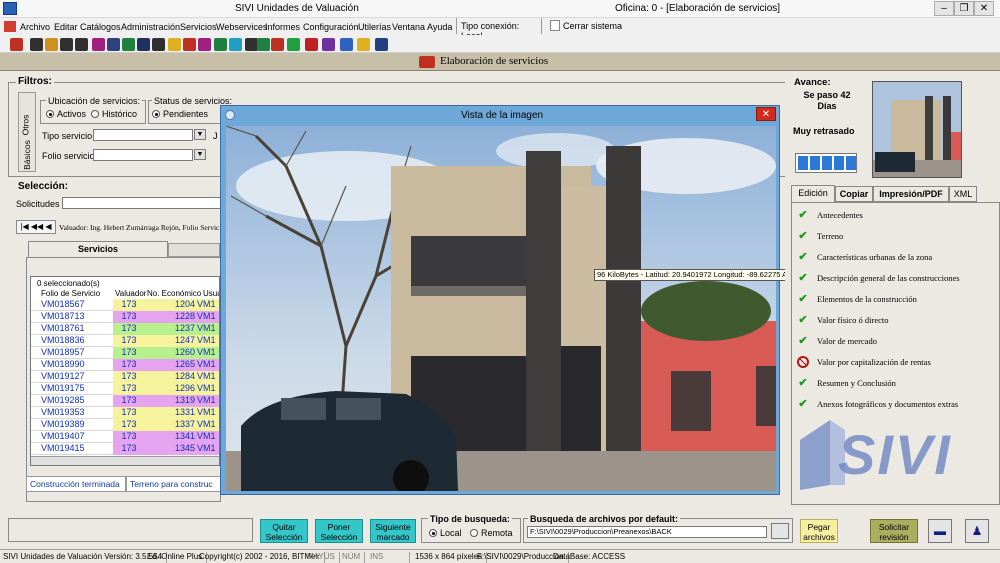 The width and height of the screenshot is (1000, 563). Describe the element at coordinates (125, 401) in the screenshot. I see `table-row: VM019285 173 1319 VM1` at that location.